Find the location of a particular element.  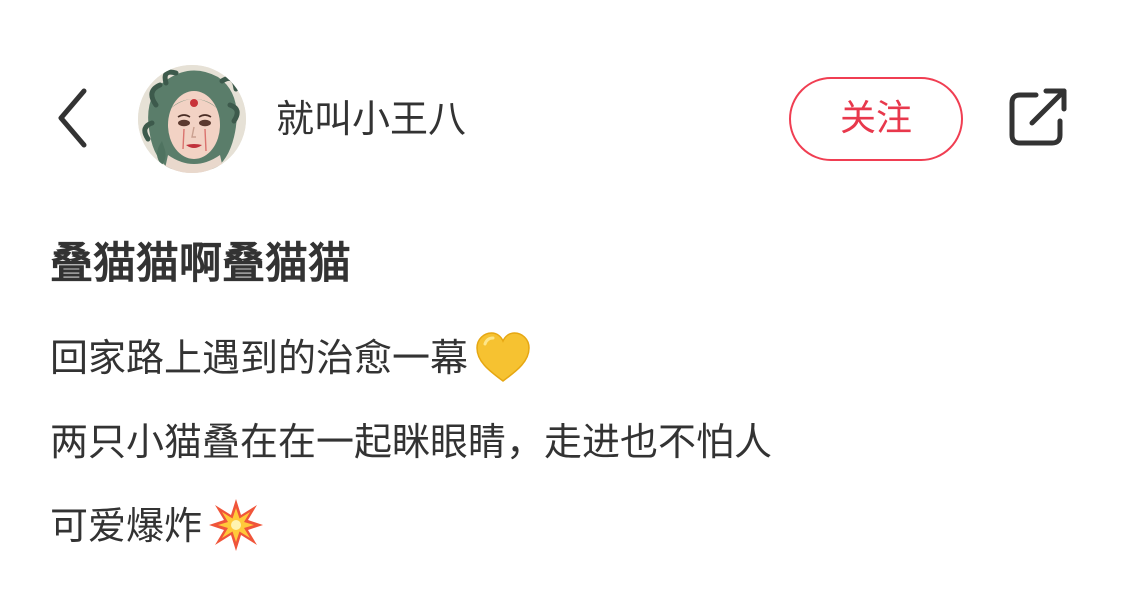

note-line-text: 可爱爆炸 is located at coordinates (126, 526).